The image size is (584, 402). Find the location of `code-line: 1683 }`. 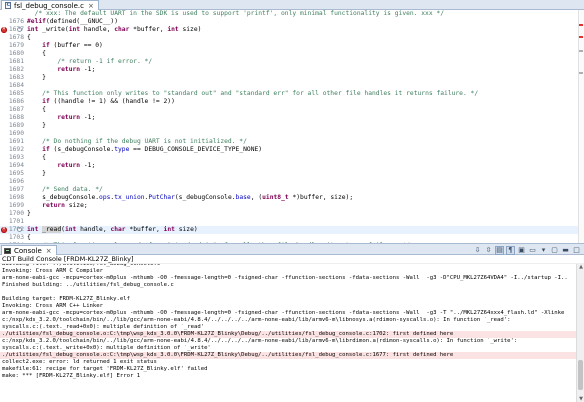

code-line: 1683 } is located at coordinates (289, 78).